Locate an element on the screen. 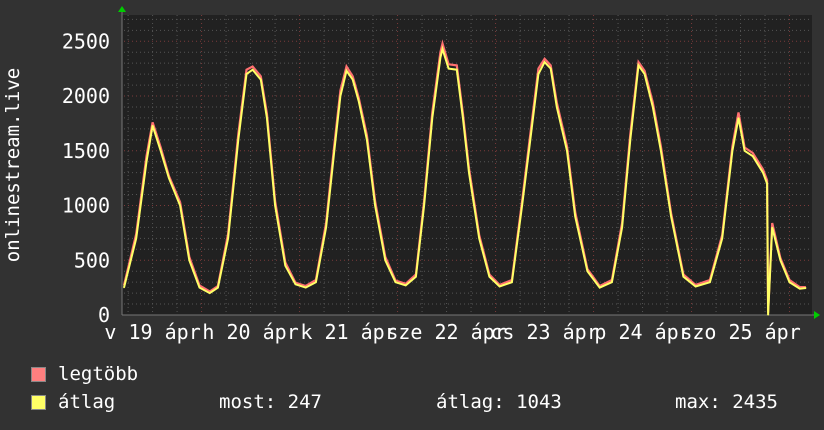  y-tick-label: 2500 is located at coordinates (86, 41).